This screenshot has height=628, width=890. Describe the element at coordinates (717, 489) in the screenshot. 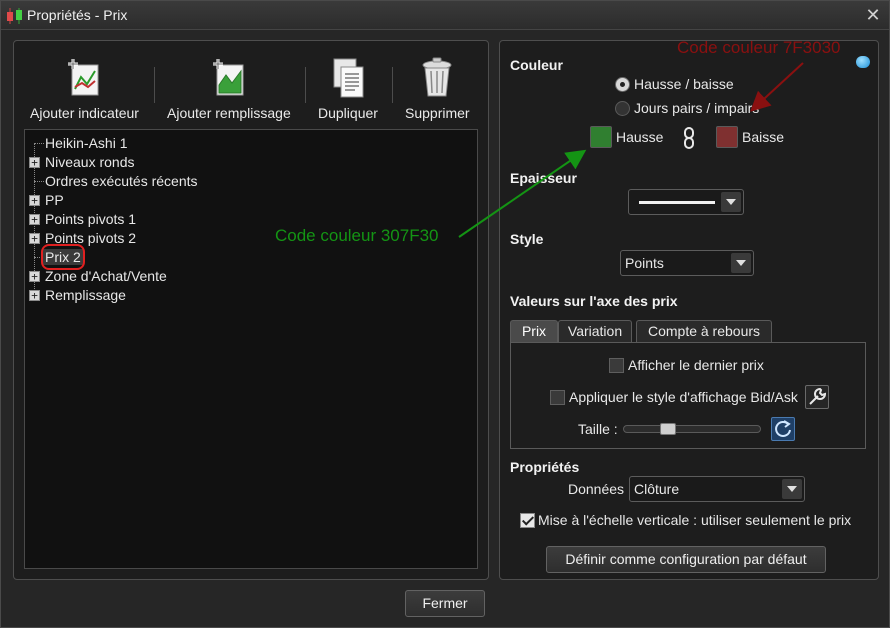

I see `data-source-dropdown: Clôture` at that location.